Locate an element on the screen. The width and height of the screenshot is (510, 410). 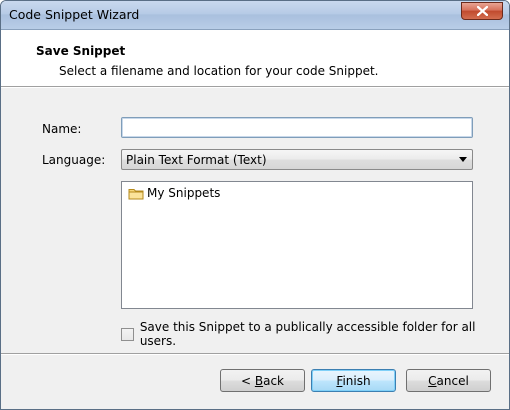
finish-button-label: Finish is located at coordinates (353, 380).